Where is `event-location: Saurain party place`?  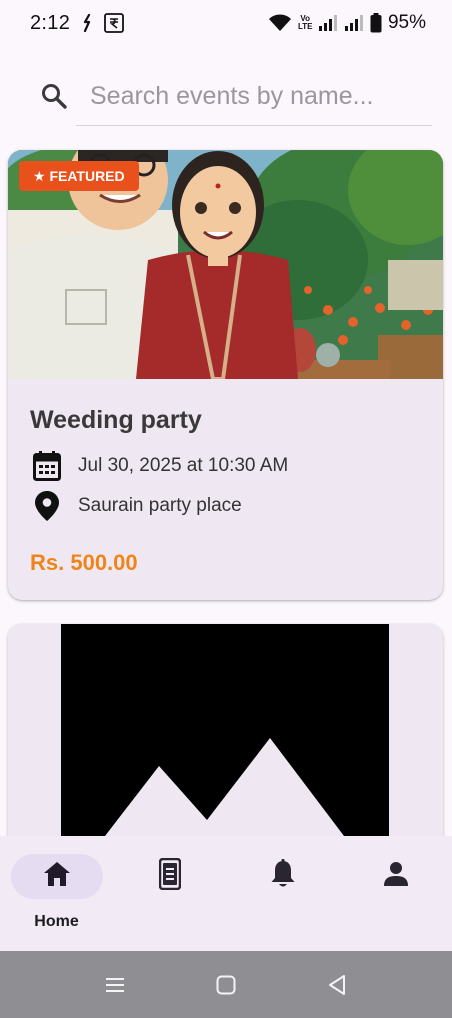 event-location: Saurain party place is located at coordinates (160, 505).